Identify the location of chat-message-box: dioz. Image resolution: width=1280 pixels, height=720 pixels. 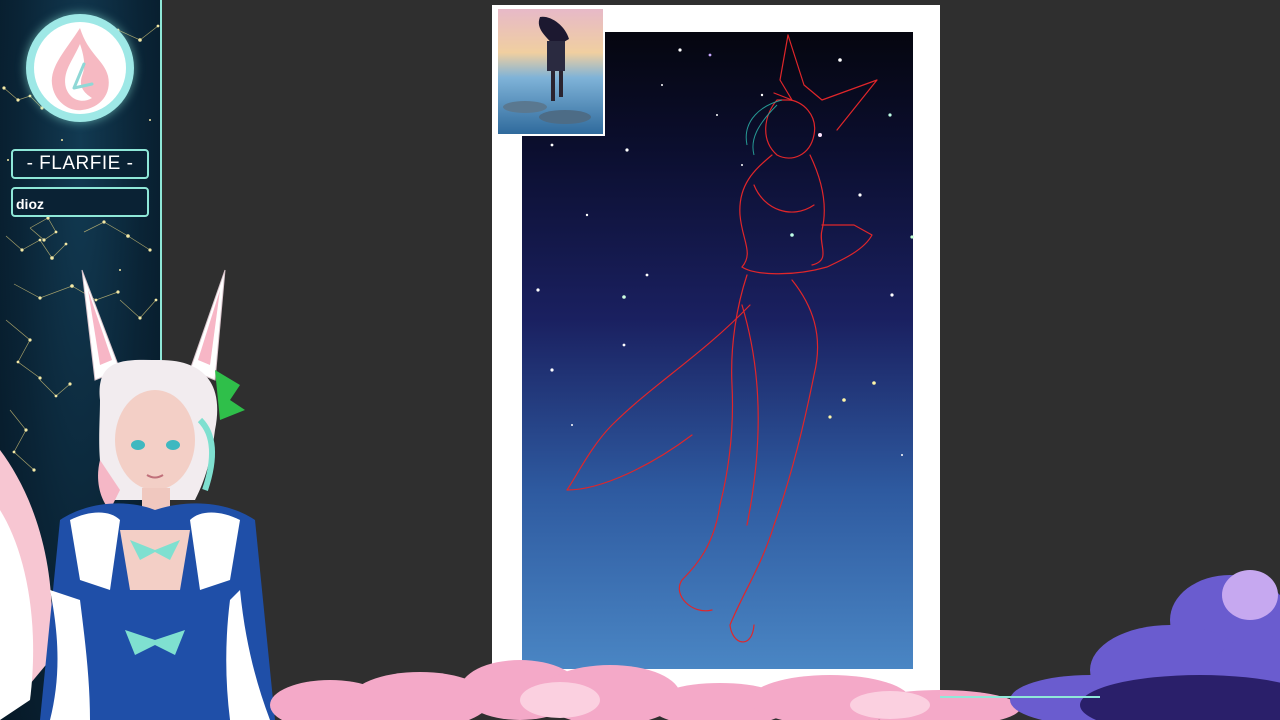
(80, 202).